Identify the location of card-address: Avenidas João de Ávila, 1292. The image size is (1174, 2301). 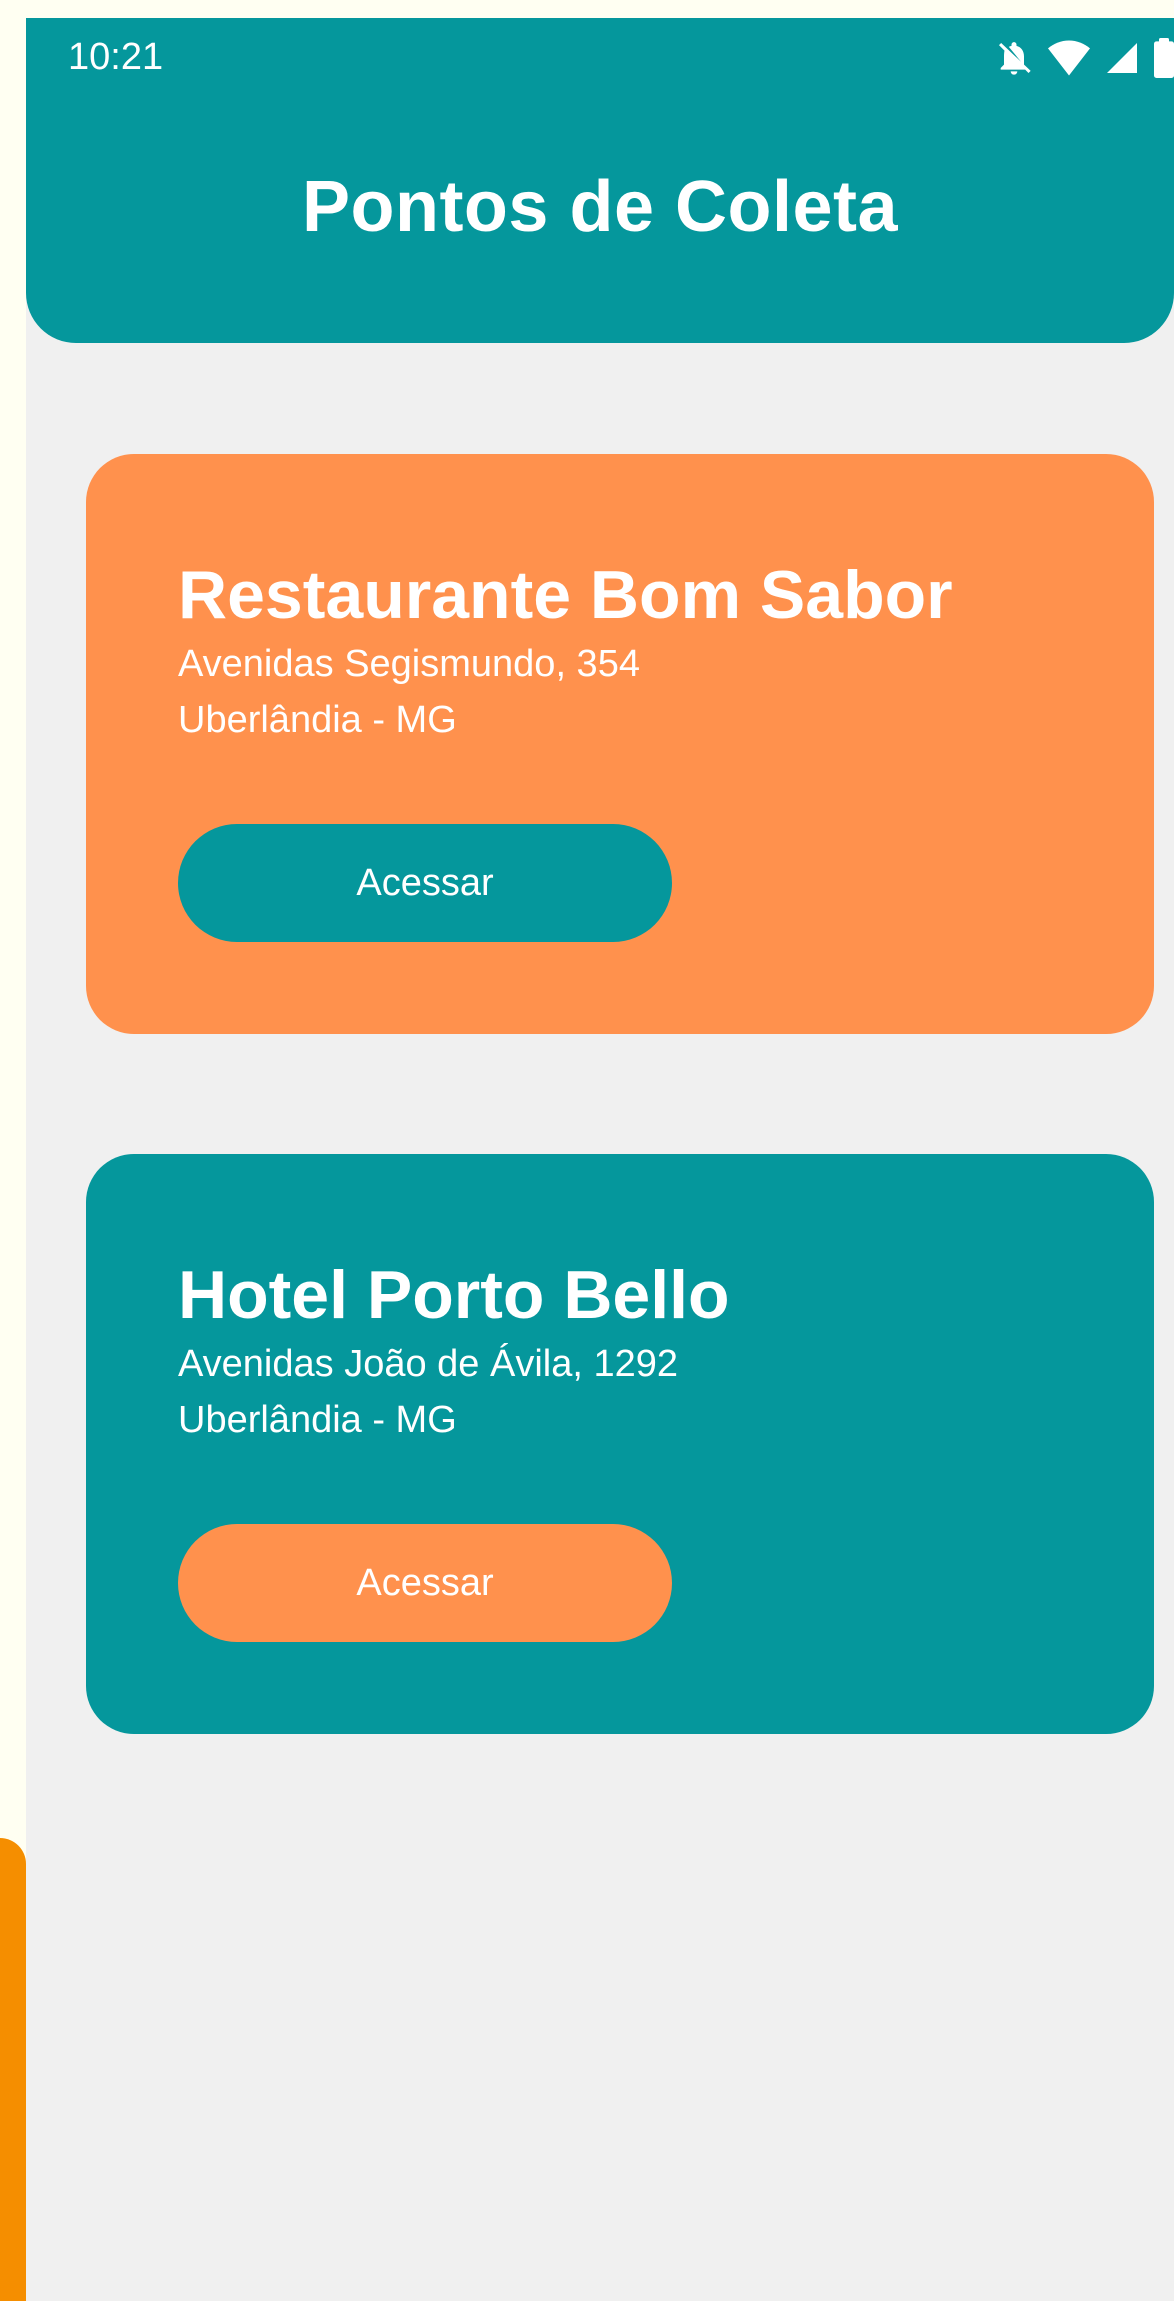
(428, 1364).